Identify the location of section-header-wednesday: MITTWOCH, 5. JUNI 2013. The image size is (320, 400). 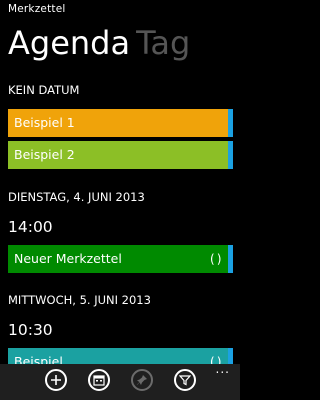
(79, 300).